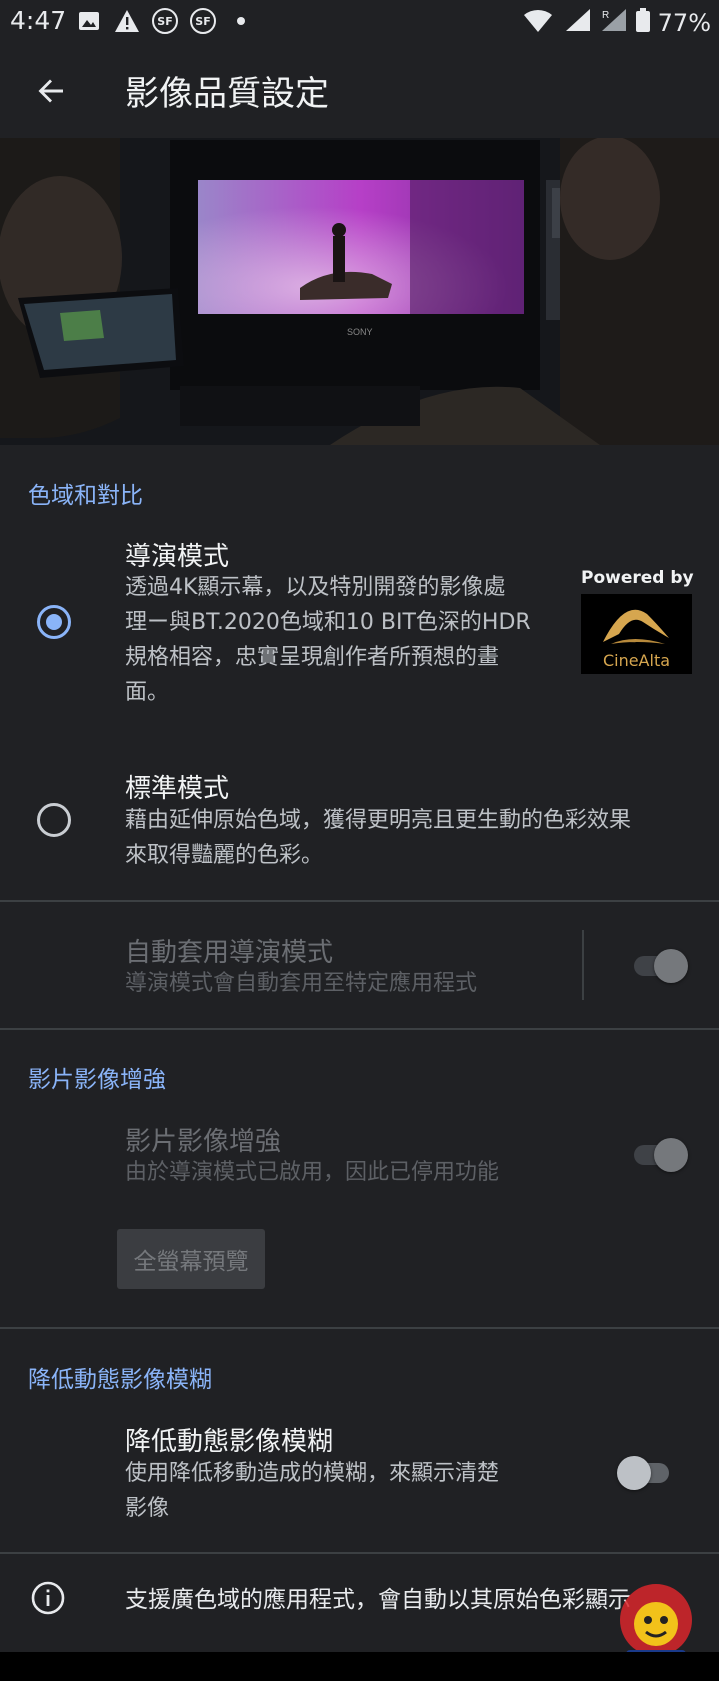 Image resolution: width=719 pixels, height=1681 pixels. What do you see at coordinates (147, 692) in the screenshot?
I see `summary-line: 面。` at bounding box center [147, 692].